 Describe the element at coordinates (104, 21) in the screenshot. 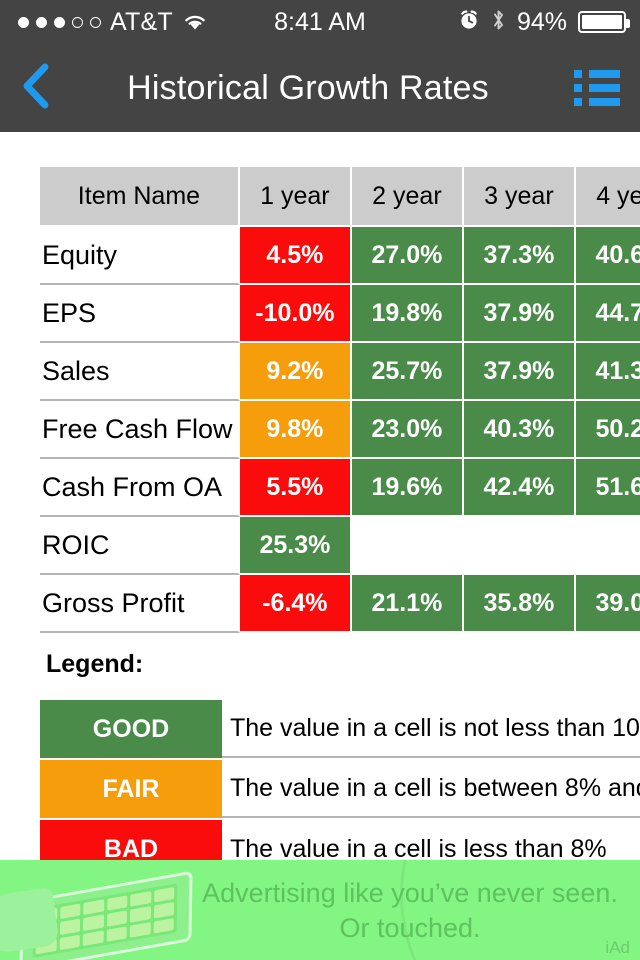

I see `status-bar-left: AT&T` at that location.